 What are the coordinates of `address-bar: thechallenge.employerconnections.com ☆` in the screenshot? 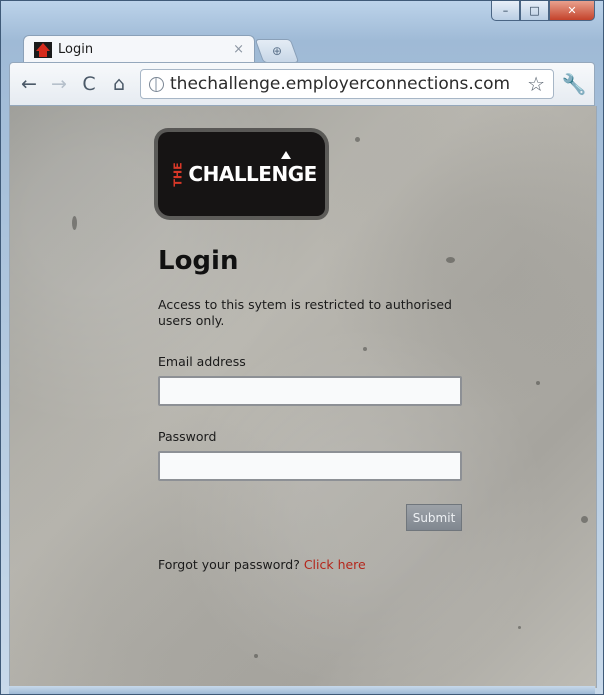 It's located at (347, 84).